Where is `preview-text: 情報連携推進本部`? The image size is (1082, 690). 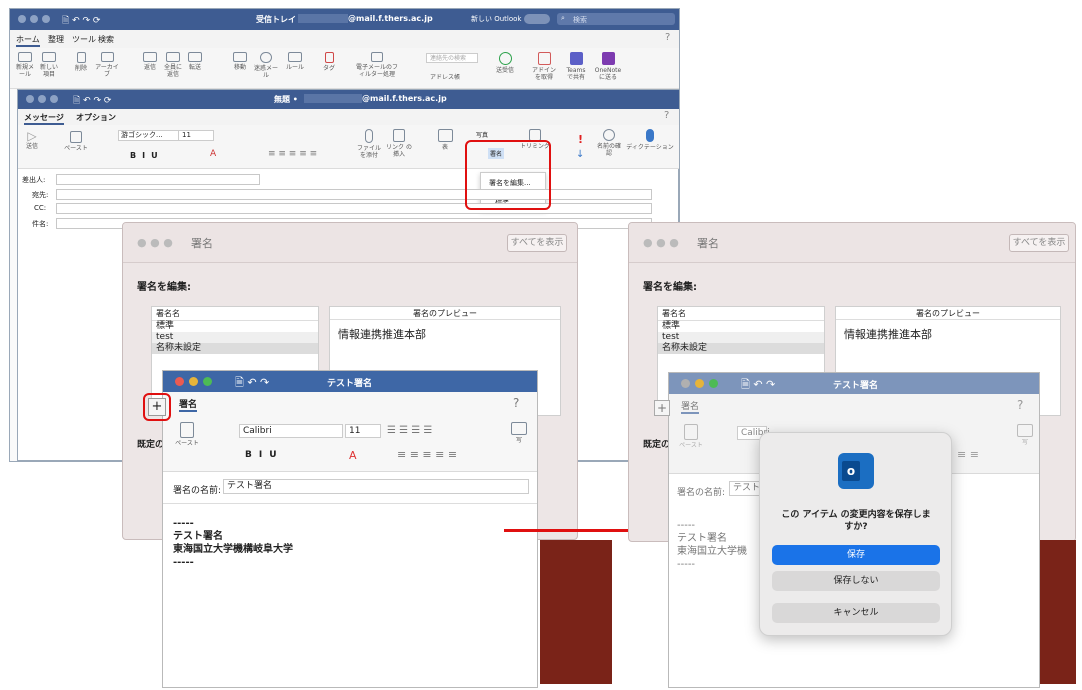 preview-text: 情報連携推進本部 is located at coordinates (382, 334).